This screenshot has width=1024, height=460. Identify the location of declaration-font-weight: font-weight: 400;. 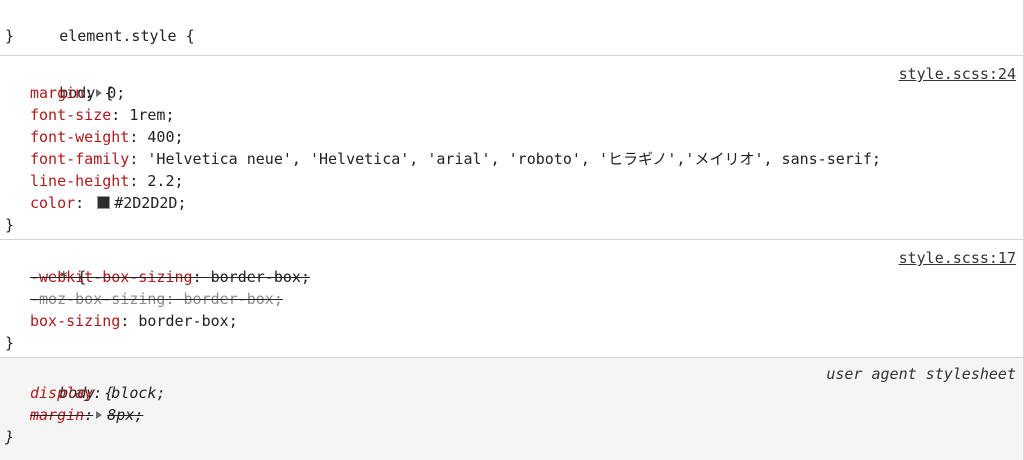
(510, 137).